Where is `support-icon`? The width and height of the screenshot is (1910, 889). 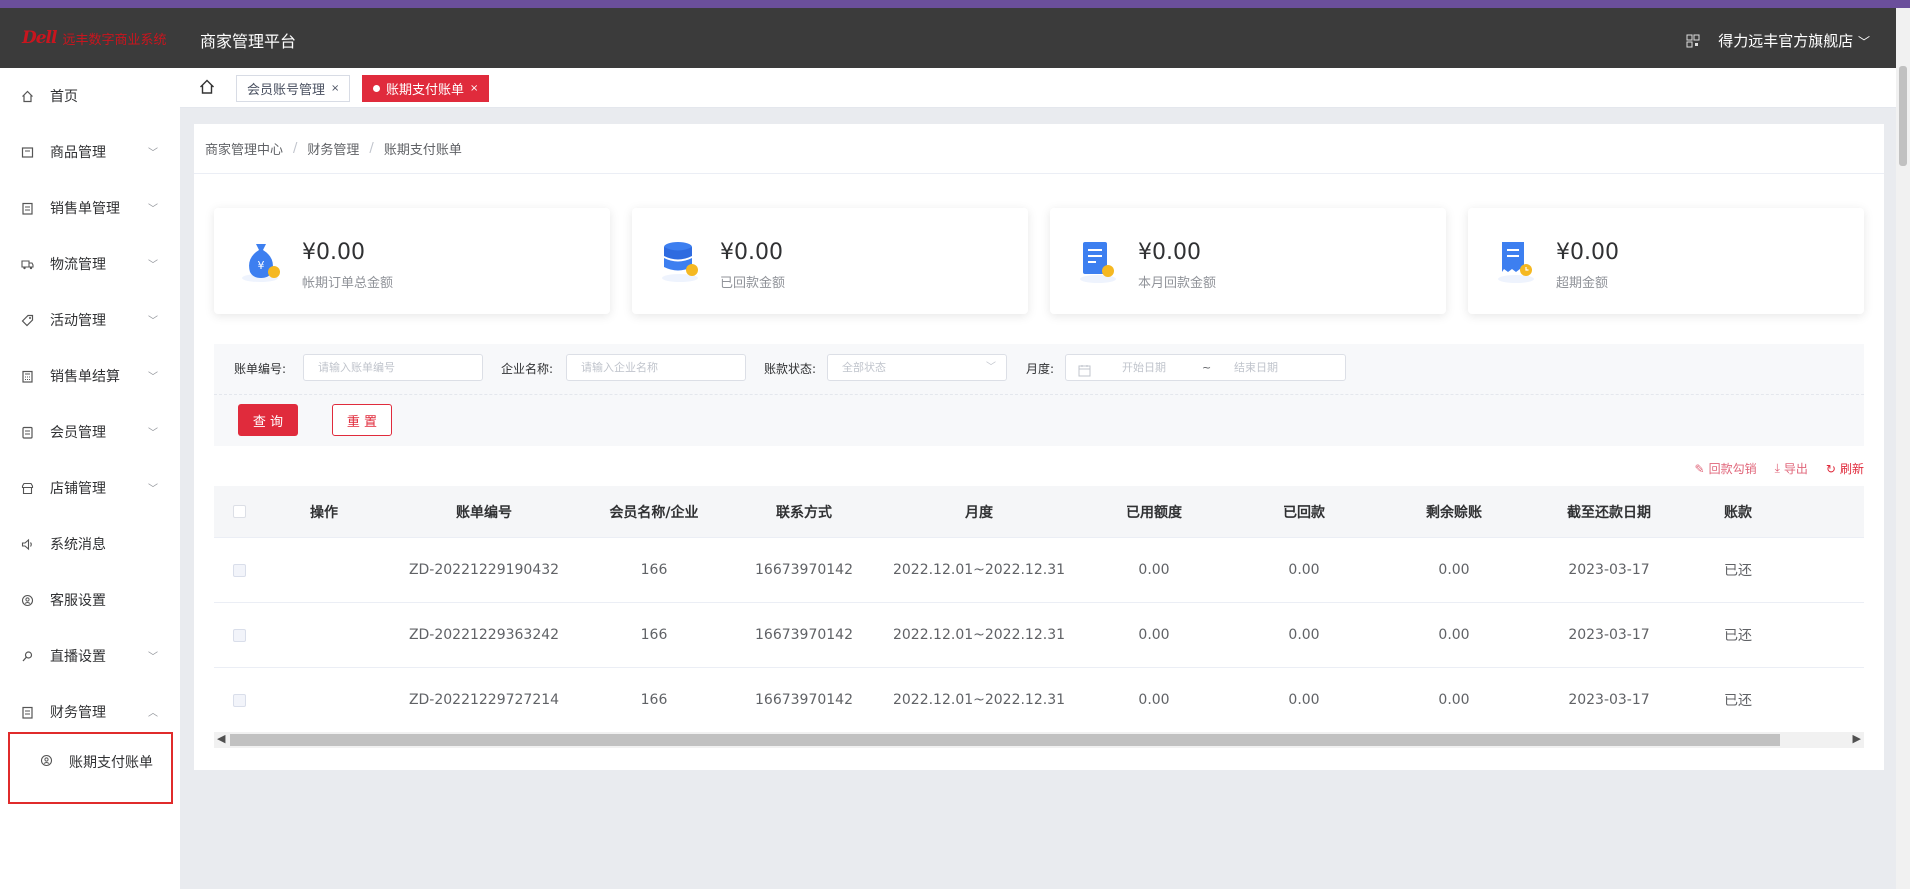
support-icon is located at coordinates (27, 600).